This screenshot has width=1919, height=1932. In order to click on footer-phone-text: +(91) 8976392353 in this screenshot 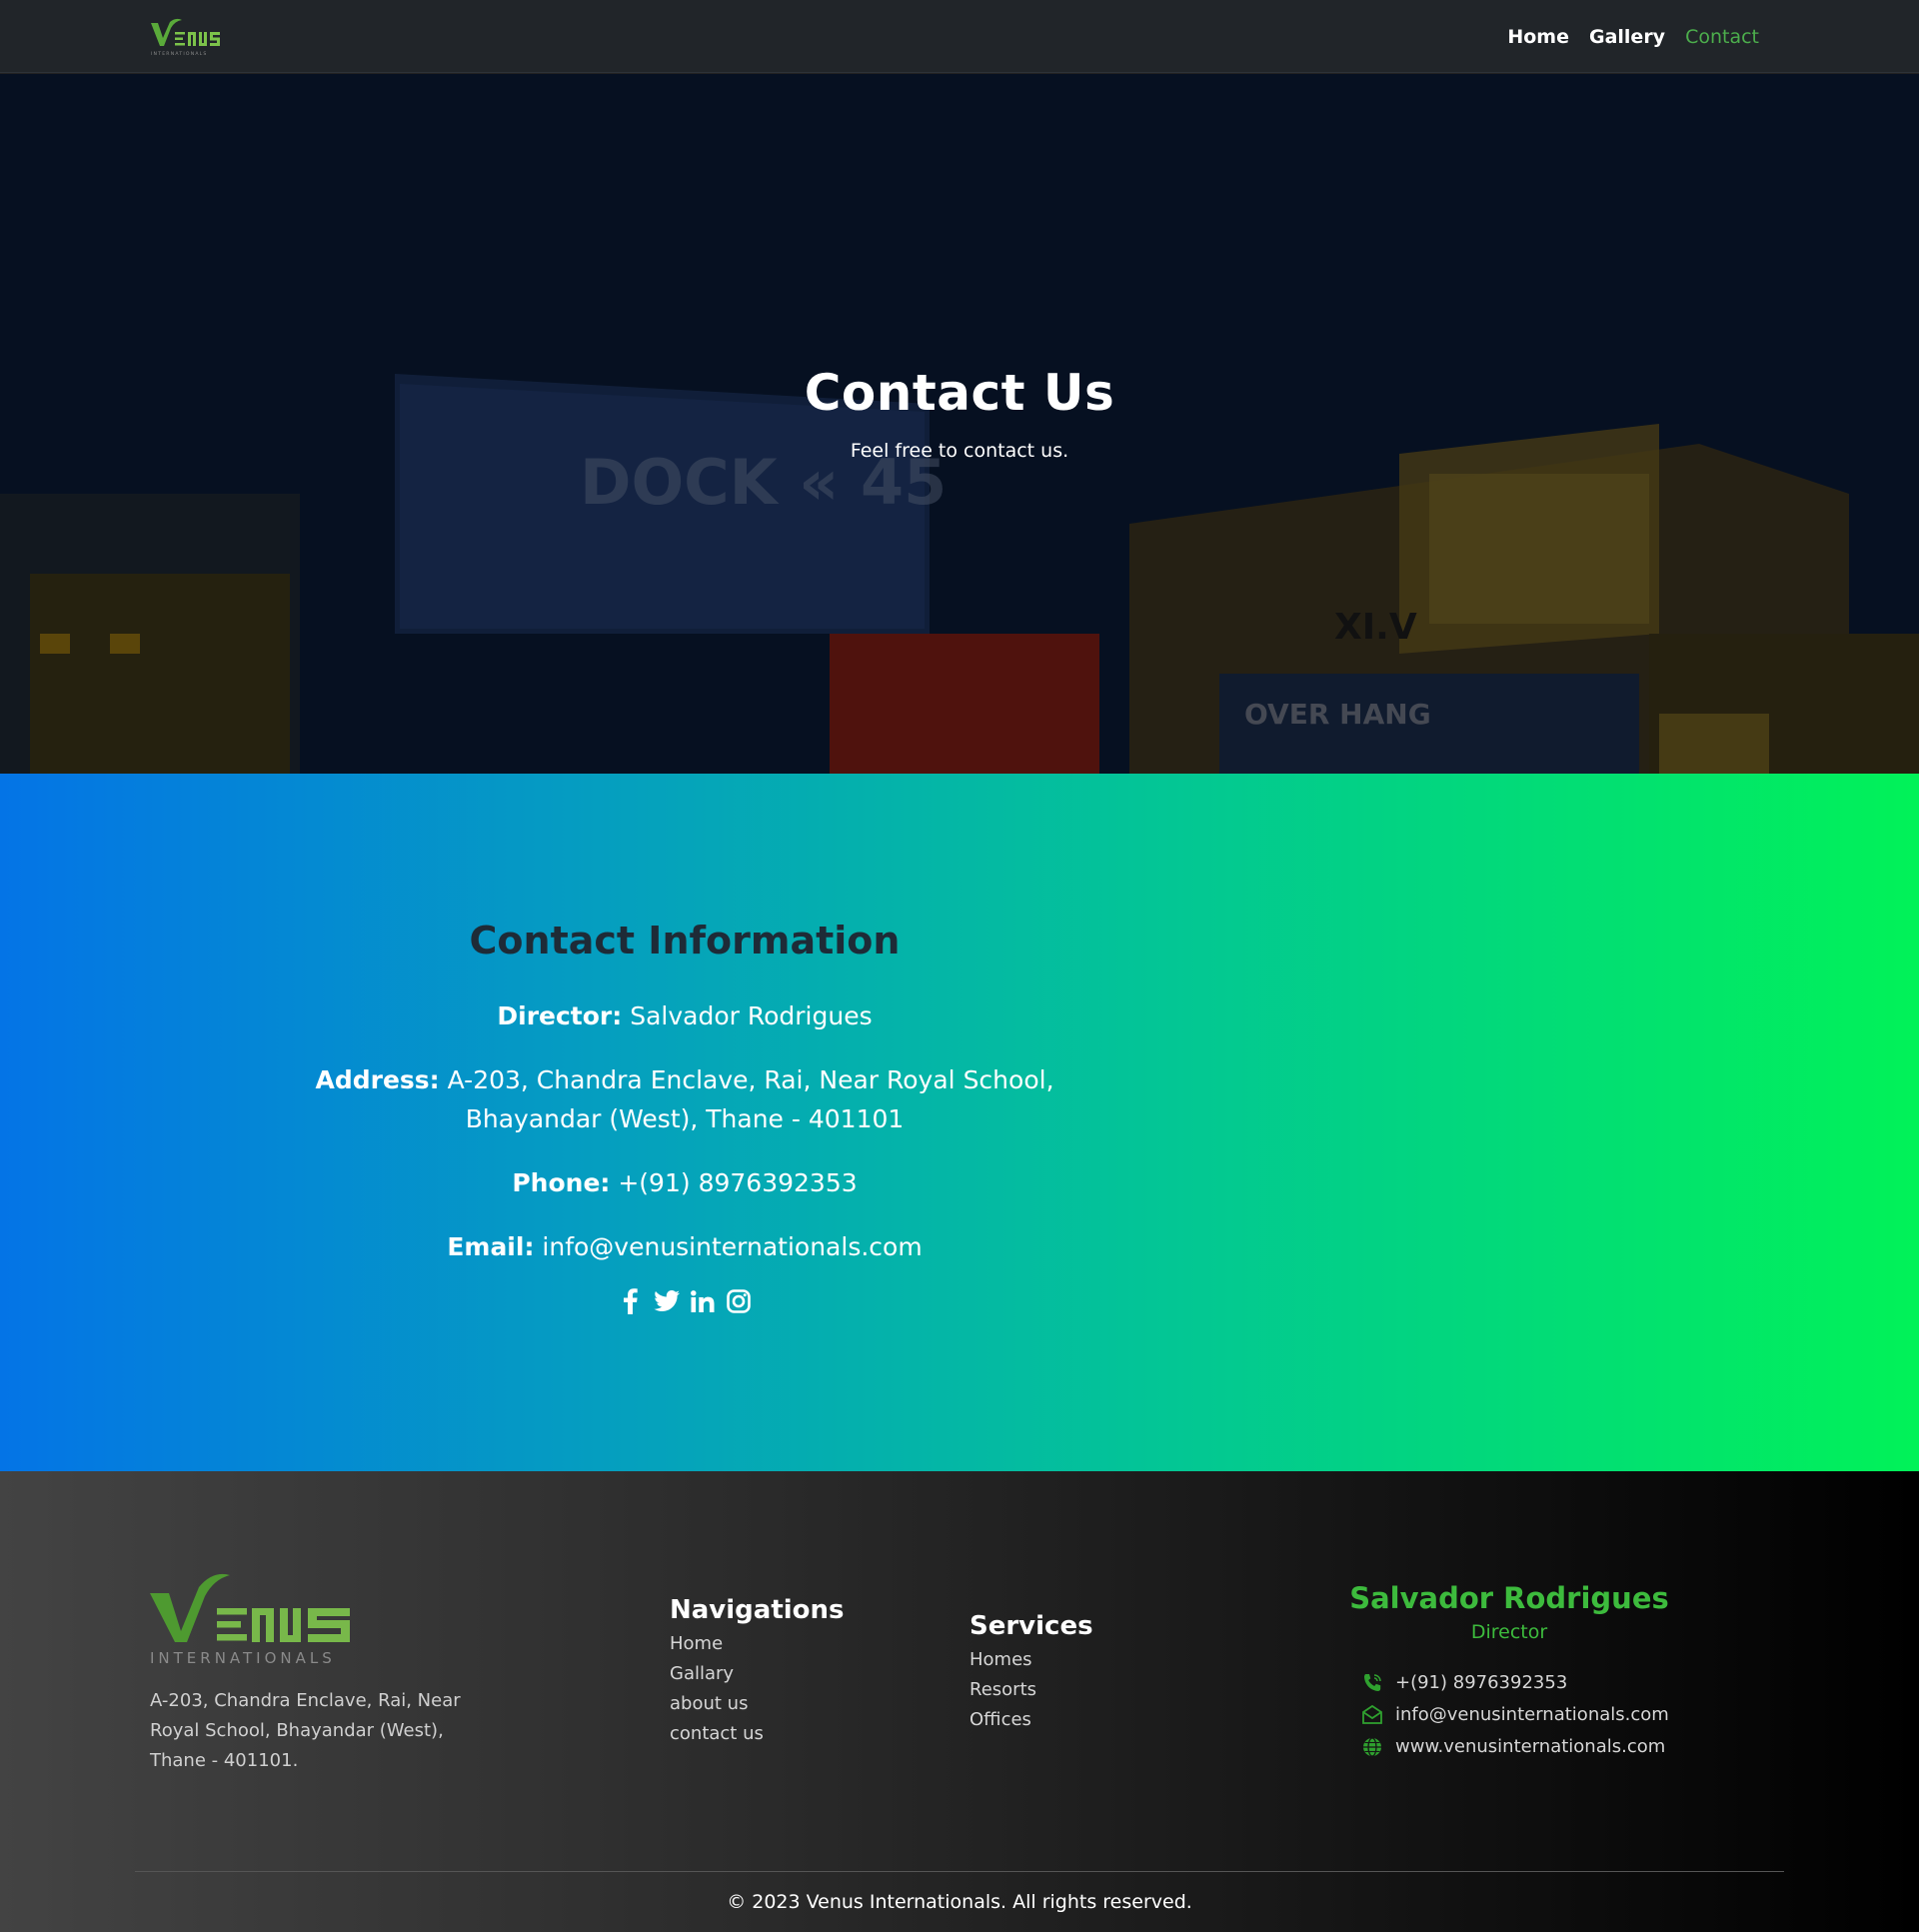, I will do `click(1481, 1683)`.